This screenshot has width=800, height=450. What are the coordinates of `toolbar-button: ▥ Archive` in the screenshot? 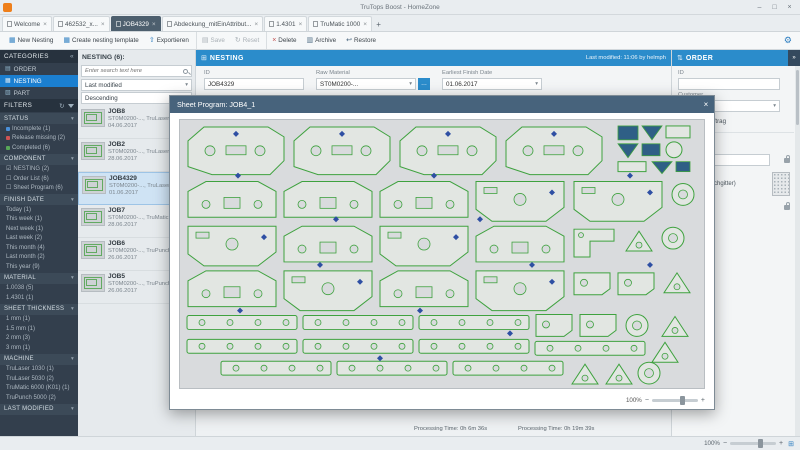 It's located at (322, 40).